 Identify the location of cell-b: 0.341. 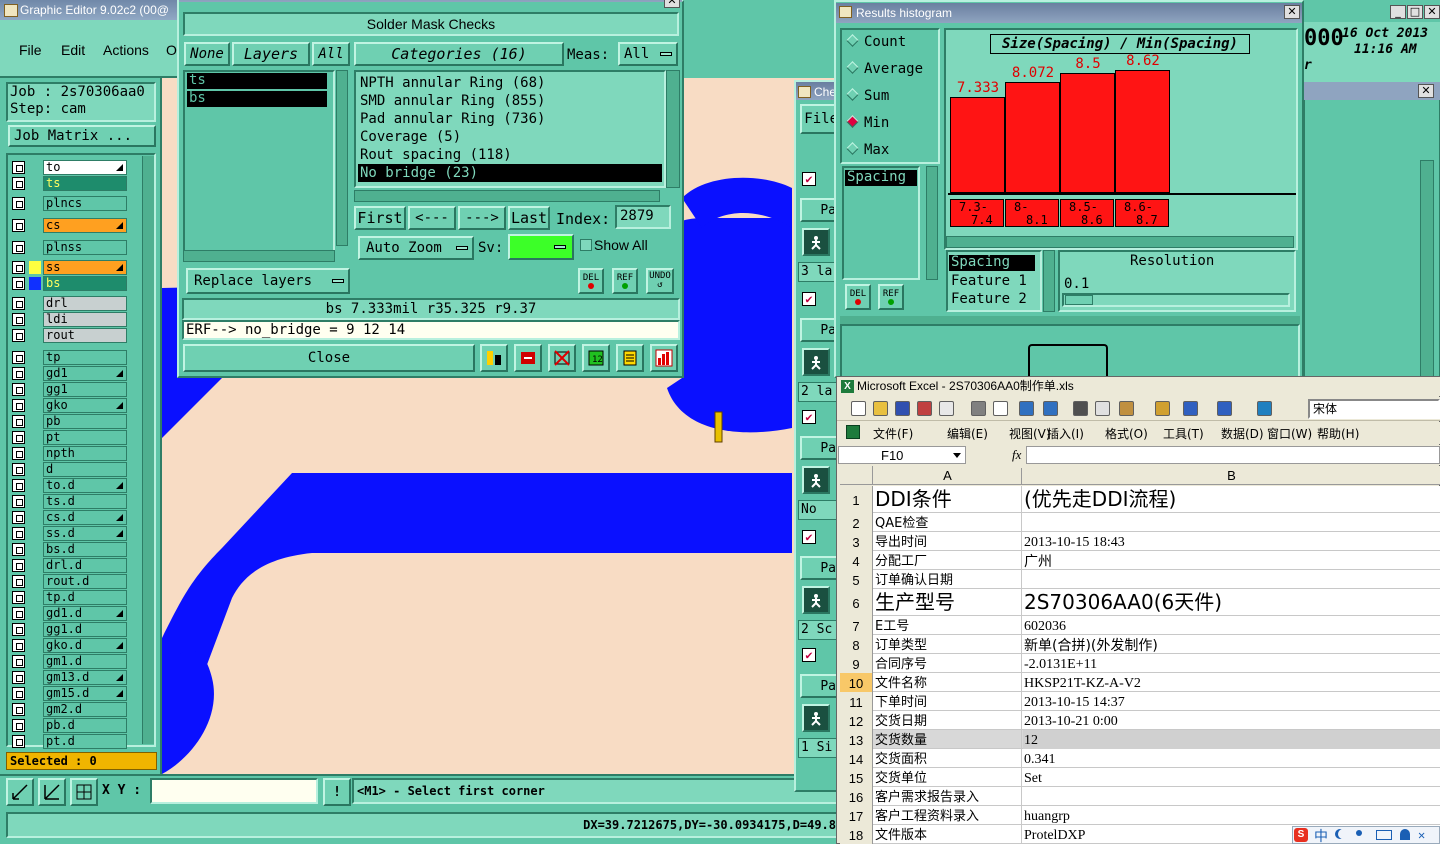
(1231, 758).